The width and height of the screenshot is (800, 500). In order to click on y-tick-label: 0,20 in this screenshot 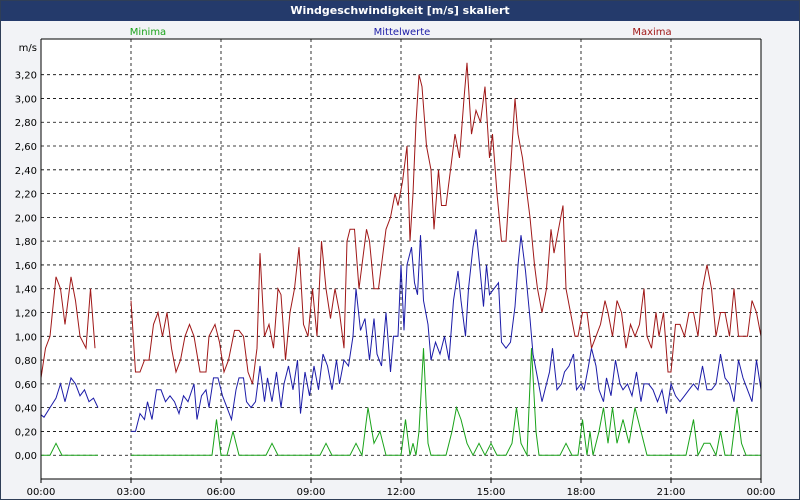, I will do `click(26, 432)`.